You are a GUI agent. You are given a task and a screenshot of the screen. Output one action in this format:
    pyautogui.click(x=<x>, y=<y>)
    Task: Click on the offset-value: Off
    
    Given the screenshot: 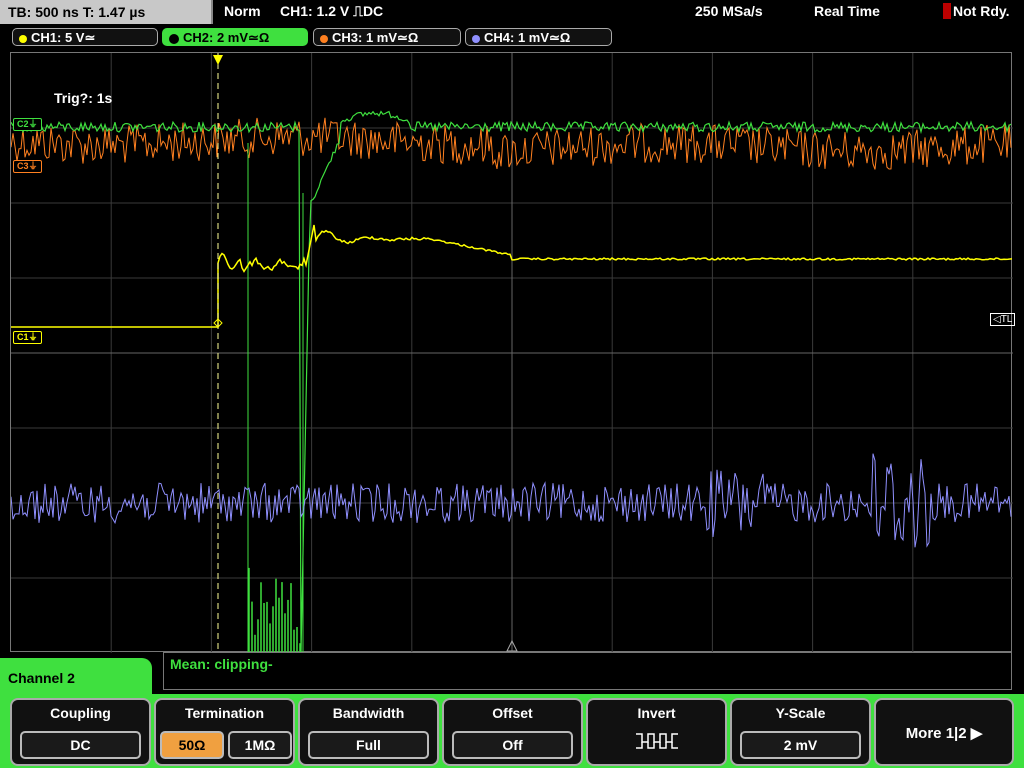 What is the action you would take?
    pyautogui.click(x=512, y=745)
    